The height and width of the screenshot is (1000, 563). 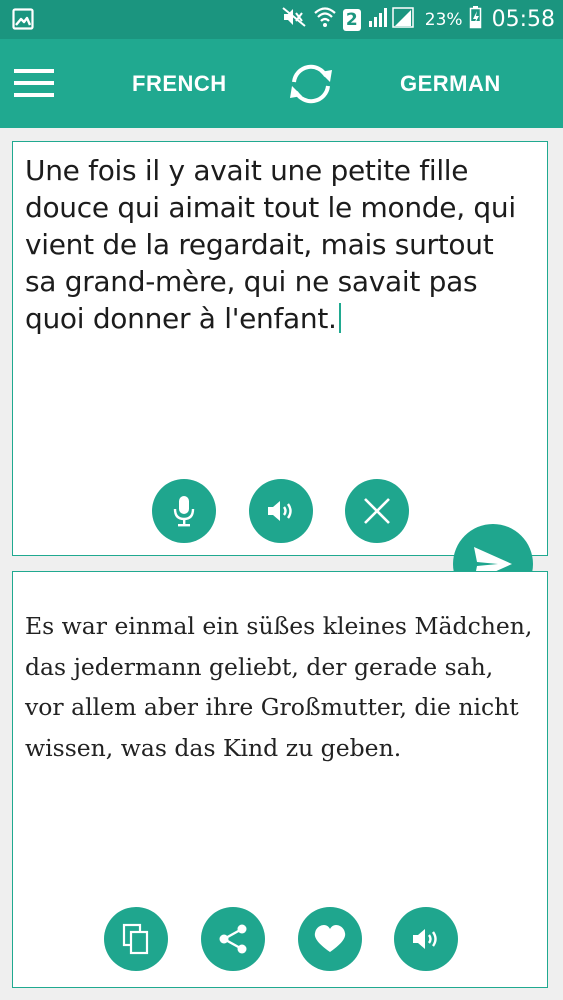 I want to click on wifi-icon, so click(x=325, y=19).